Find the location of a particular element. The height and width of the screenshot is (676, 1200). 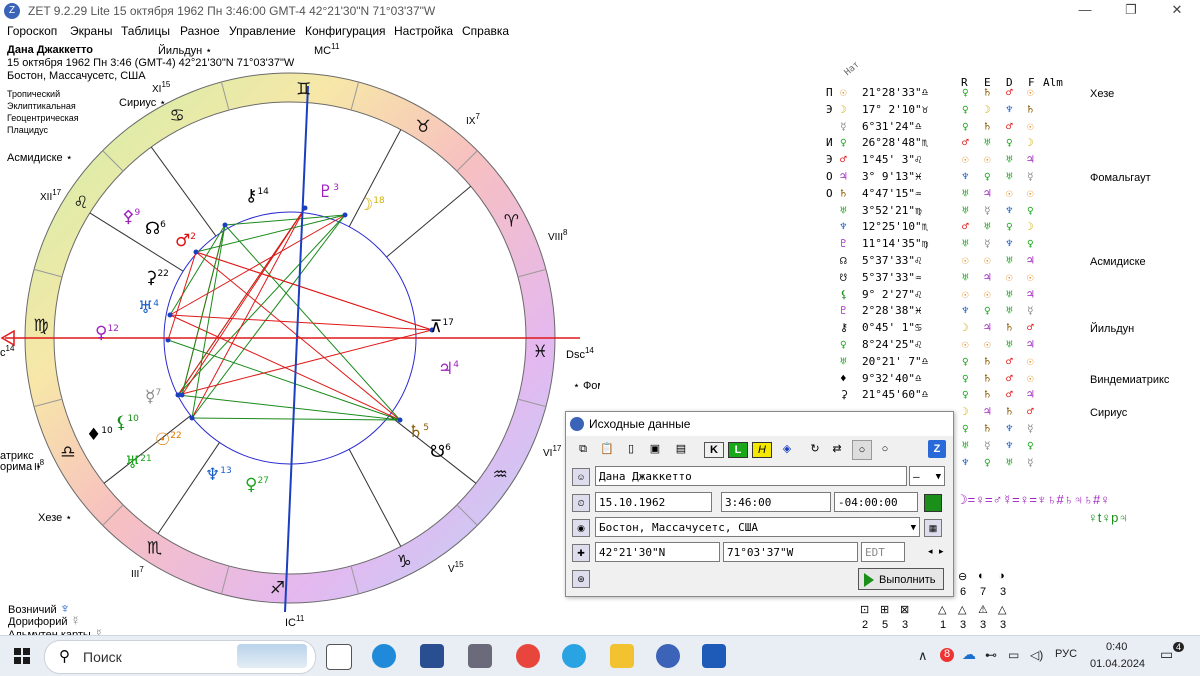

word-icon is located at coordinates (714, 656).